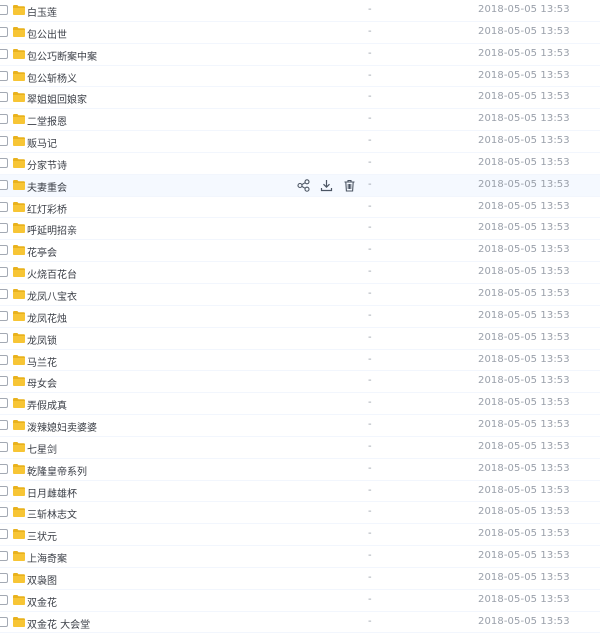 Image resolution: width=600 pixels, height=634 pixels. Describe the element at coordinates (300, 470) in the screenshot. I see `file-row: 乾隆皇帝系列 - 2018-05-05 13:53` at that location.